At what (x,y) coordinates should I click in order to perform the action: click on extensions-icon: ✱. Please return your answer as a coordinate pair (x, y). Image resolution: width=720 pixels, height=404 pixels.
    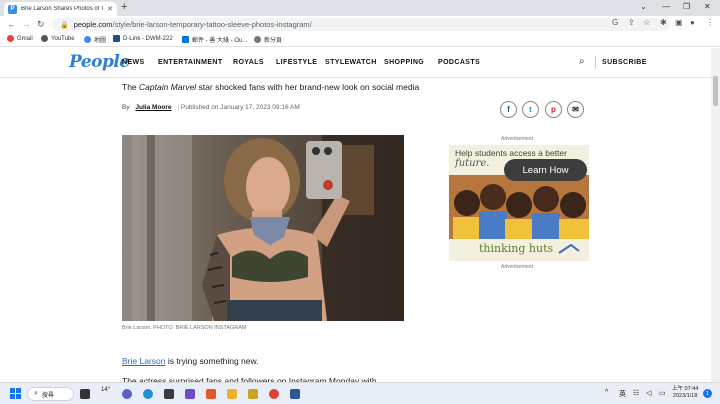
    Looking at the image, I should click on (663, 22).